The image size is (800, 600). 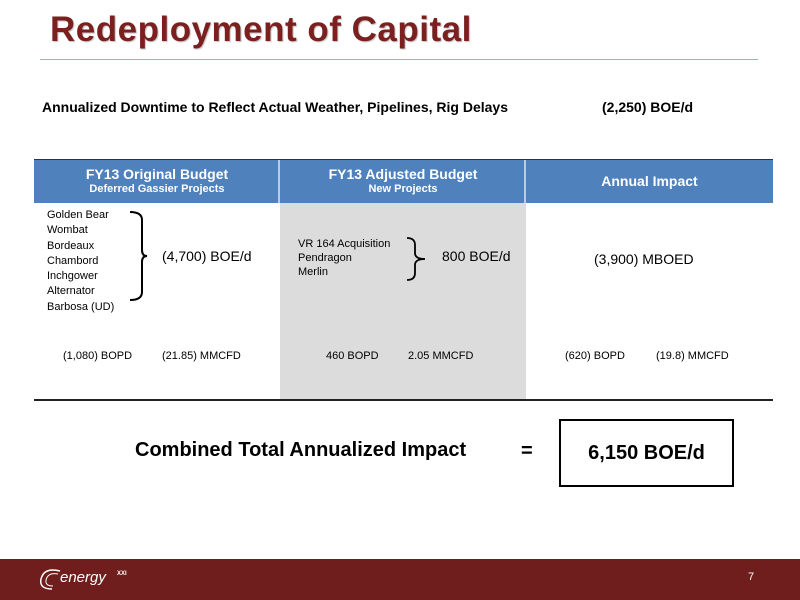 I want to click on logo-swoosh-icon, so click(x=50, y=579).